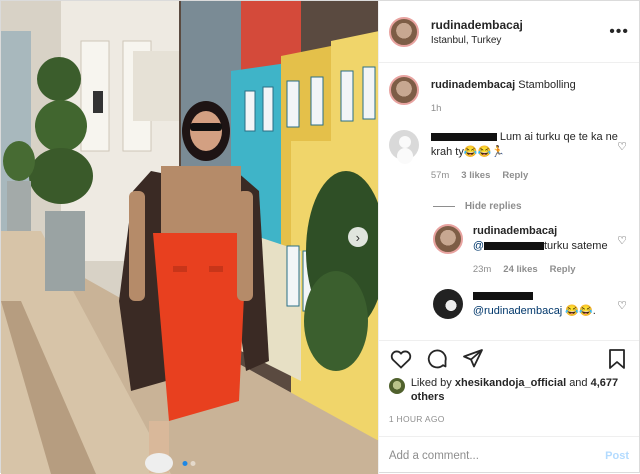 The width and height of the screenshot is (640, 474). Describe the element at coordinates (619, 32) in the screenshot. I see `more-icon: •••` at that location.